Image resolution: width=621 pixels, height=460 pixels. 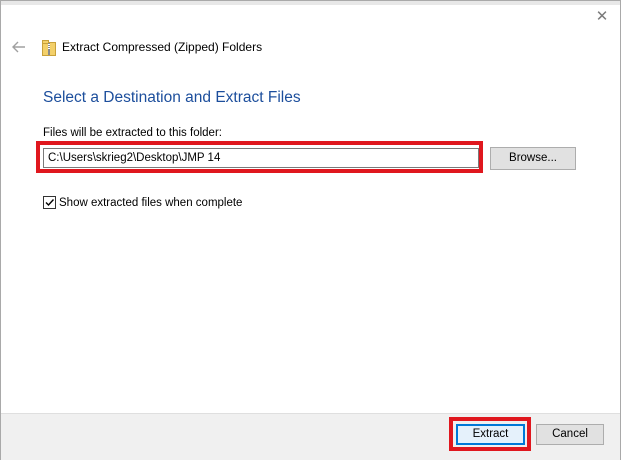 I want to click on page-heading: Select a Destination and Extract Files, so click(x=172, y=97).